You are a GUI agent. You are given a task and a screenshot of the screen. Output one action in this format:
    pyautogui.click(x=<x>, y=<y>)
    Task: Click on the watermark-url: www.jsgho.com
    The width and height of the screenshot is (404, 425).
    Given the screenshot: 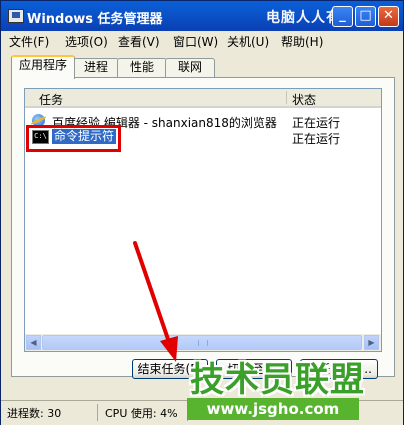 What is the action you would take?
    pyautogui.click(x=273, y=409)
    